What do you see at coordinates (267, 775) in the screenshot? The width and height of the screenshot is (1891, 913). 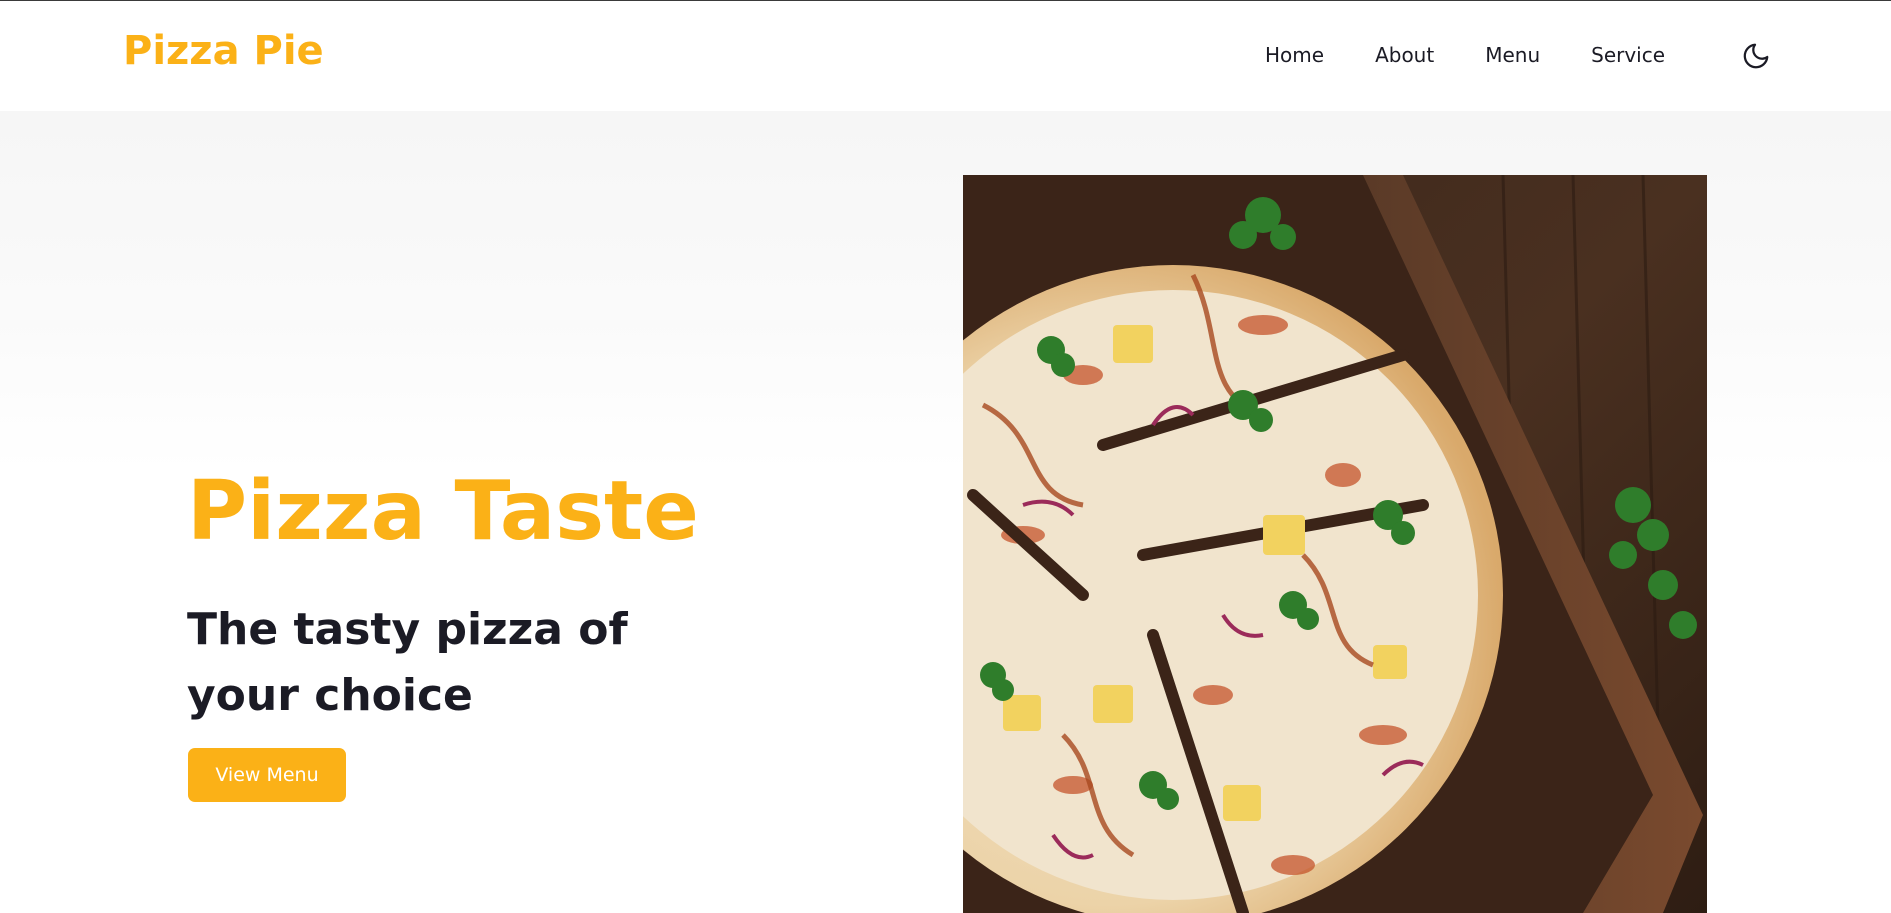 I see `view-menu-button: View Menu` at bounding box center [267, 775].